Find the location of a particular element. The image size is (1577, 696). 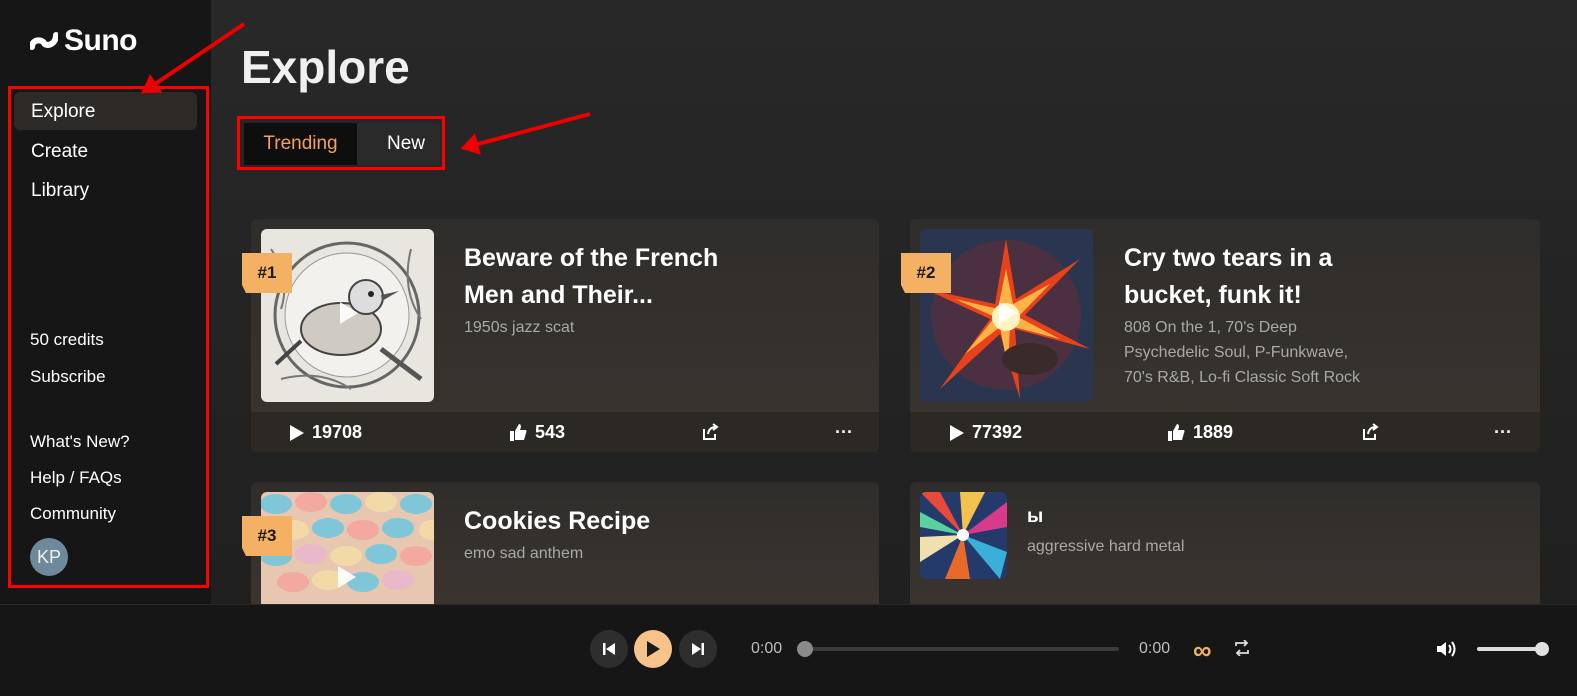

volume-knob is located at coordinates (1542, 649).